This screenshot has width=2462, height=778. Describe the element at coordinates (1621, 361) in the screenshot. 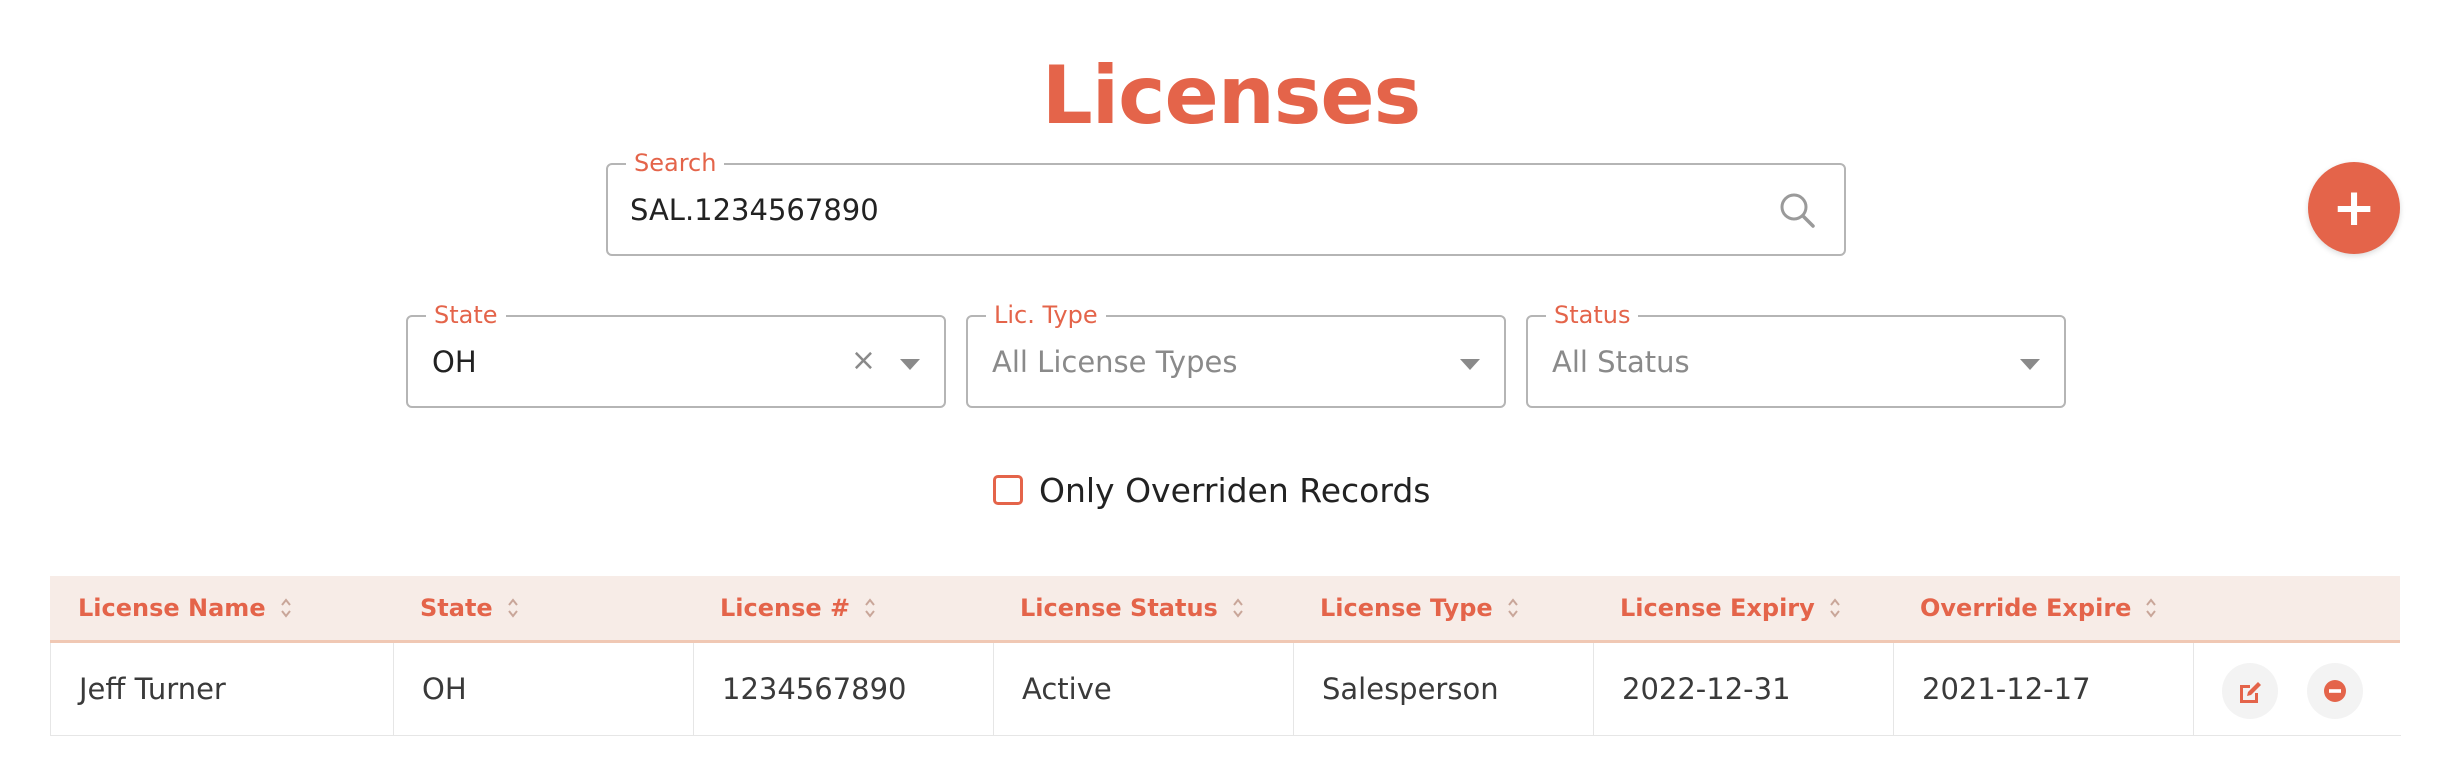

I see `status-value: All Status` at that location.